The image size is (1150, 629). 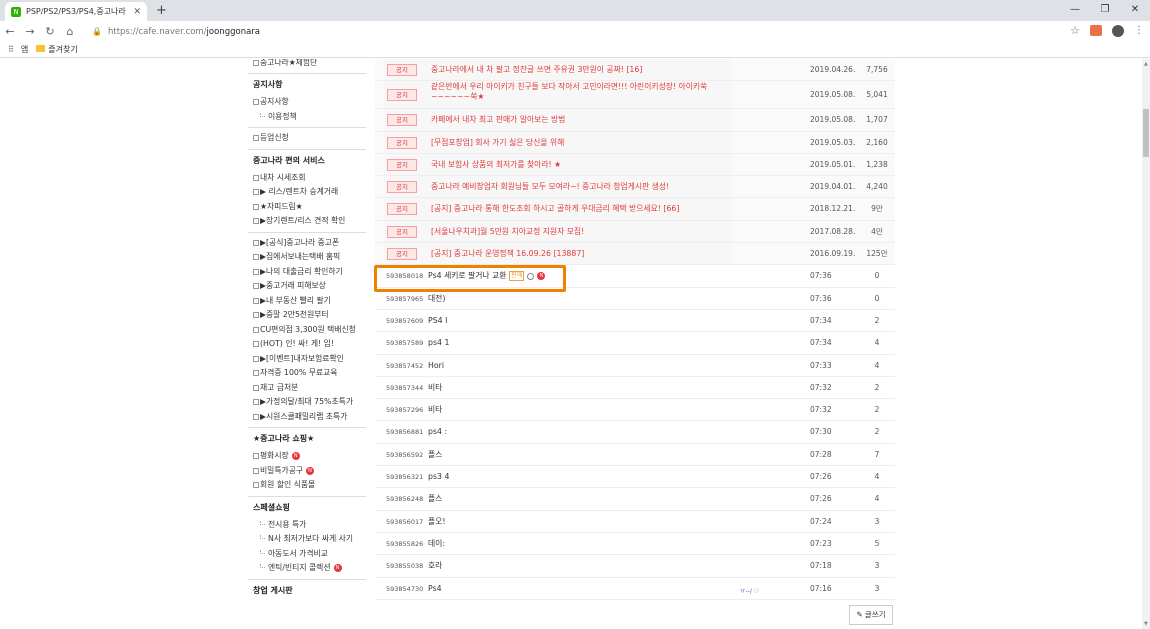 I want to click on restore-icon: ❐, so click(x=1105, y=10).